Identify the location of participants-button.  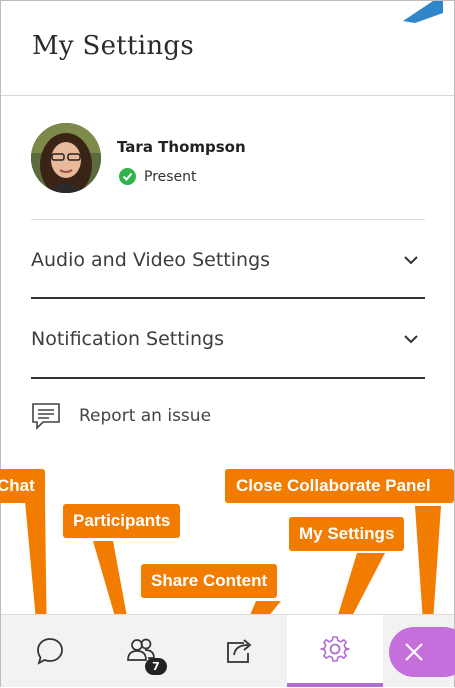
(141, 651).